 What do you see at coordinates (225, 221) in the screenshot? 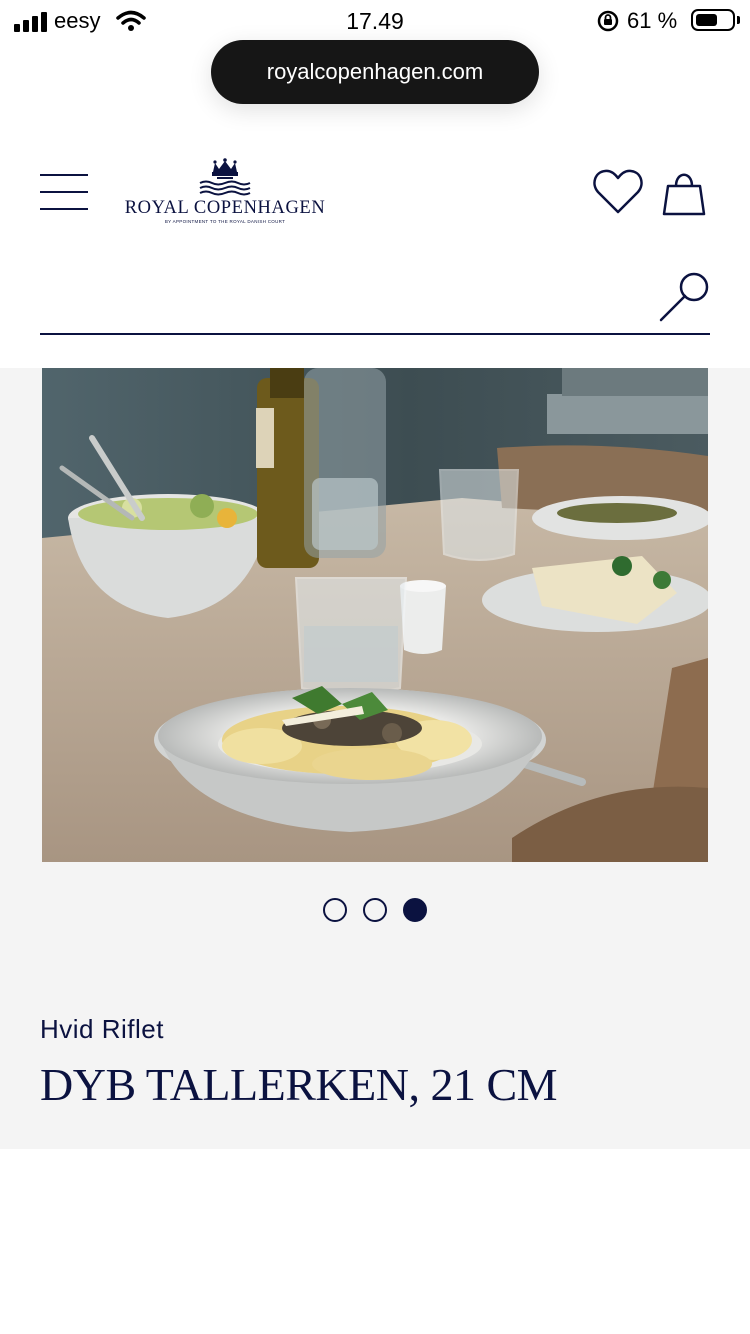
I see `brand-subtitle: BY APPOINTMENT TO THE ROYAL DANISH COURT` at bounding box center [225, 221].